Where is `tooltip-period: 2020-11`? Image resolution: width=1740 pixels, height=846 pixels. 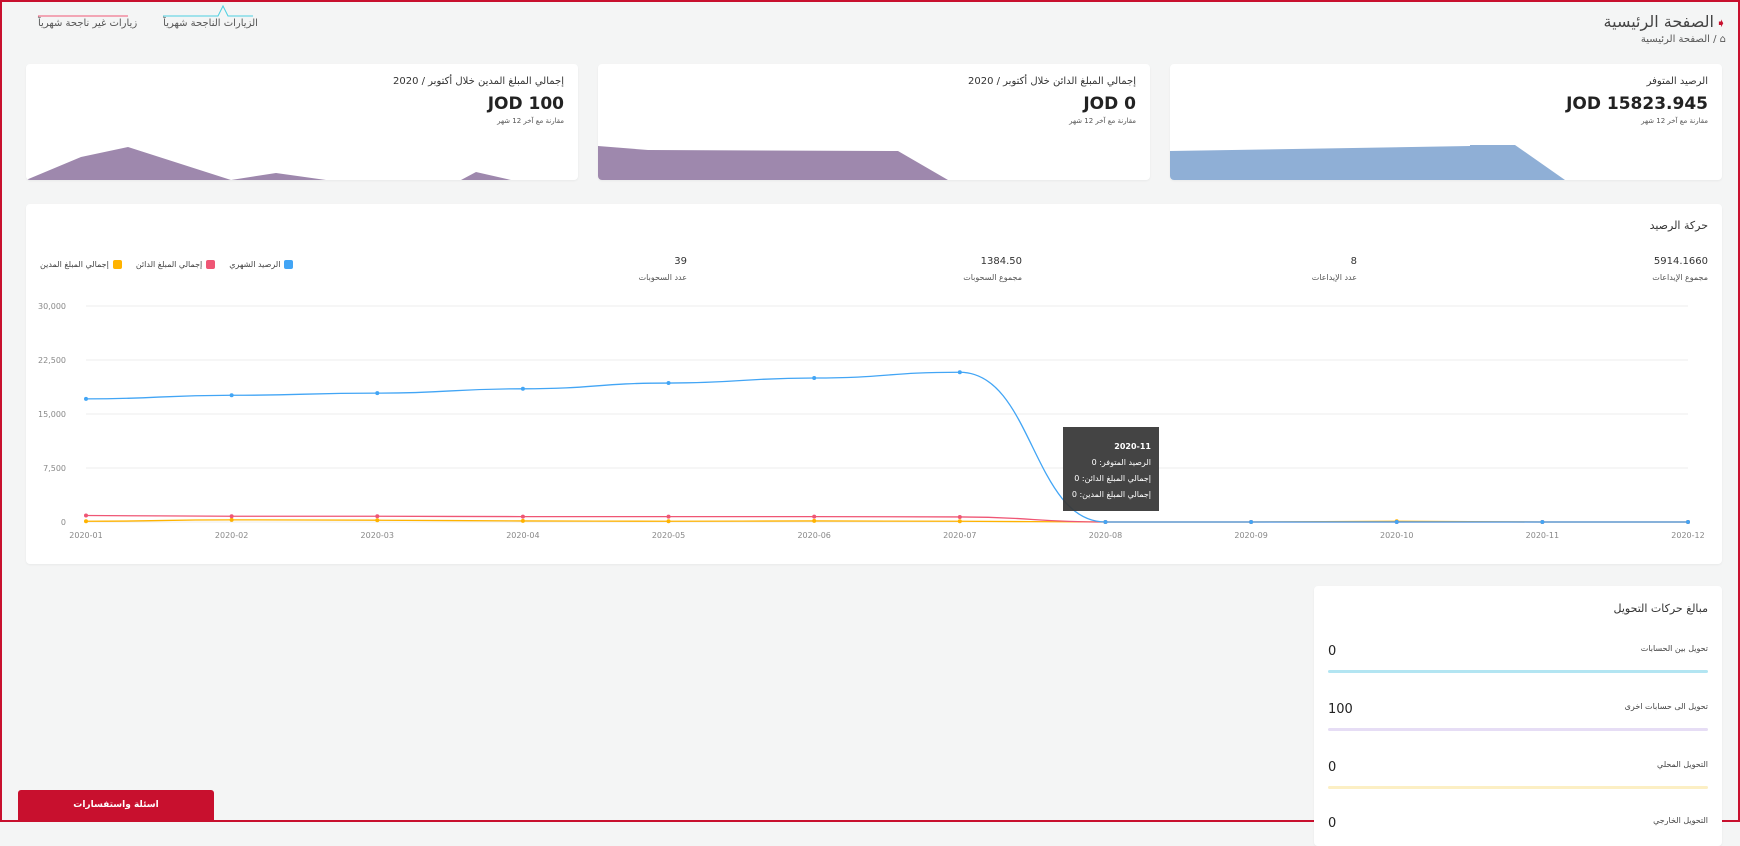
tooltip-period: 2020-11 is located at coordinates (1132, 446).